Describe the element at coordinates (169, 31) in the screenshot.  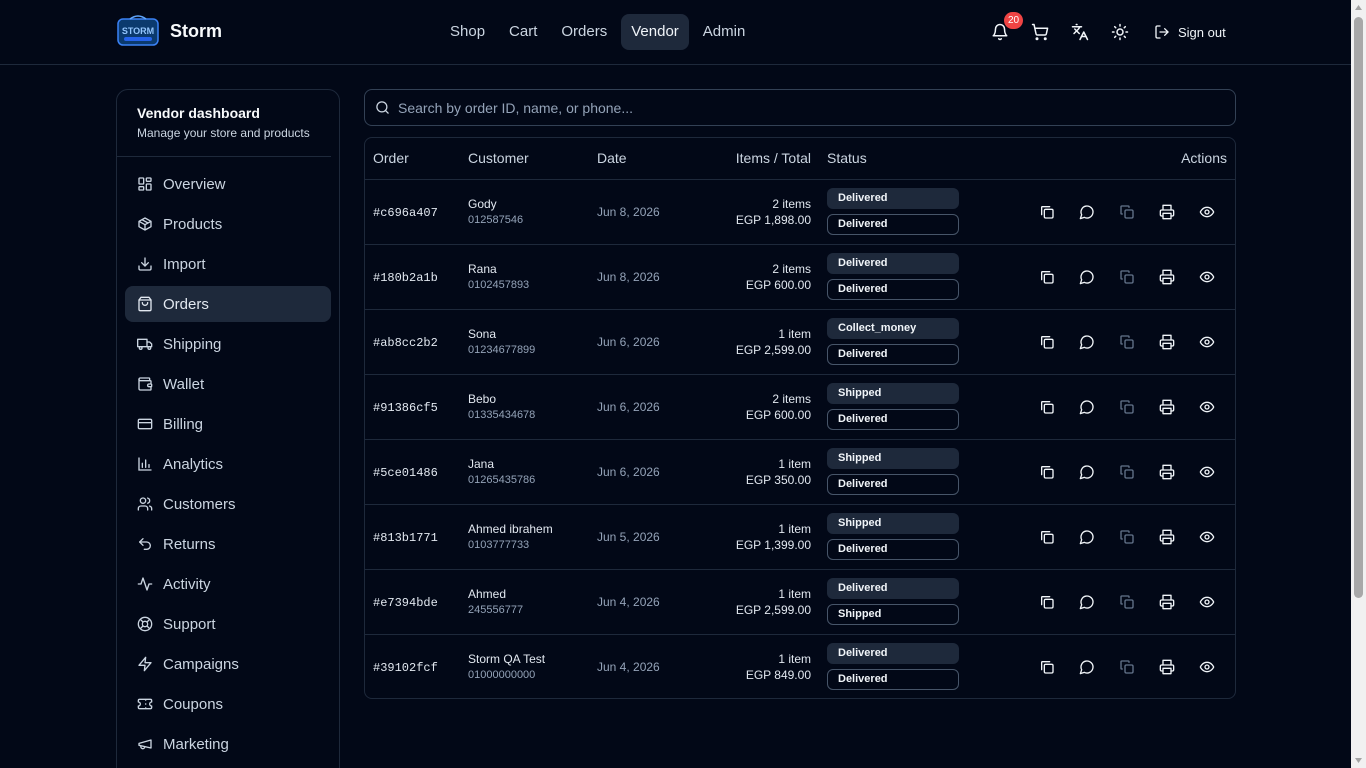
I see `brand: STORM Storm` at that location.